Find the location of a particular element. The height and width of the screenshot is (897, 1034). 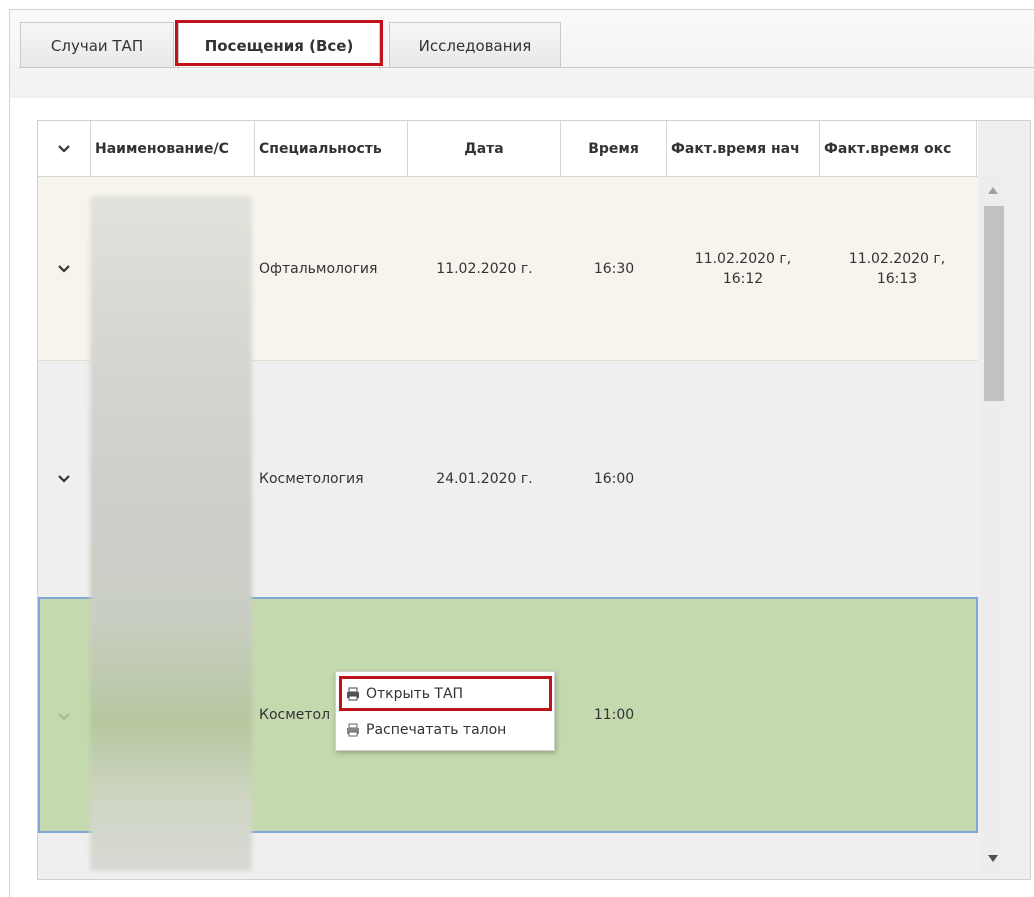

tab-label: Случаи ТАП is located at coordinates (97, 45).